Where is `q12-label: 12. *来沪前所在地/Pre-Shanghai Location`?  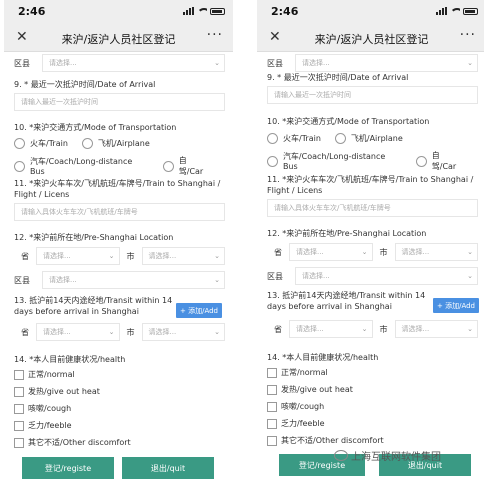 q12-label: 12. *来沪前所在地/Pre-Shanghai Location is located at coordinates (94, 237).